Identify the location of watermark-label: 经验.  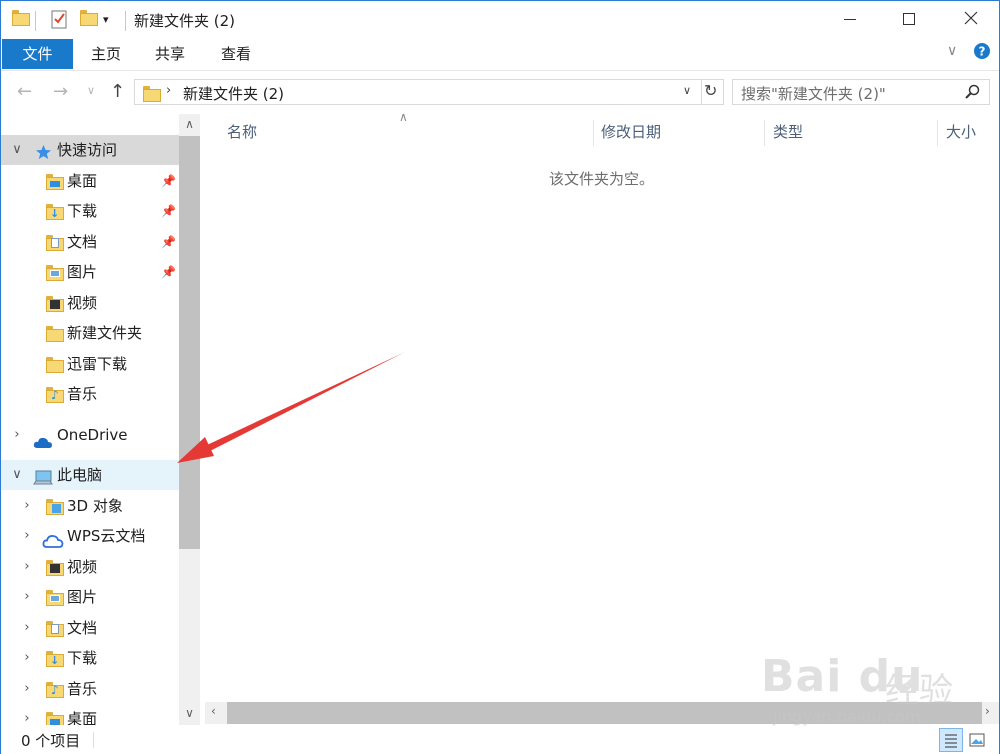
(919, 691).